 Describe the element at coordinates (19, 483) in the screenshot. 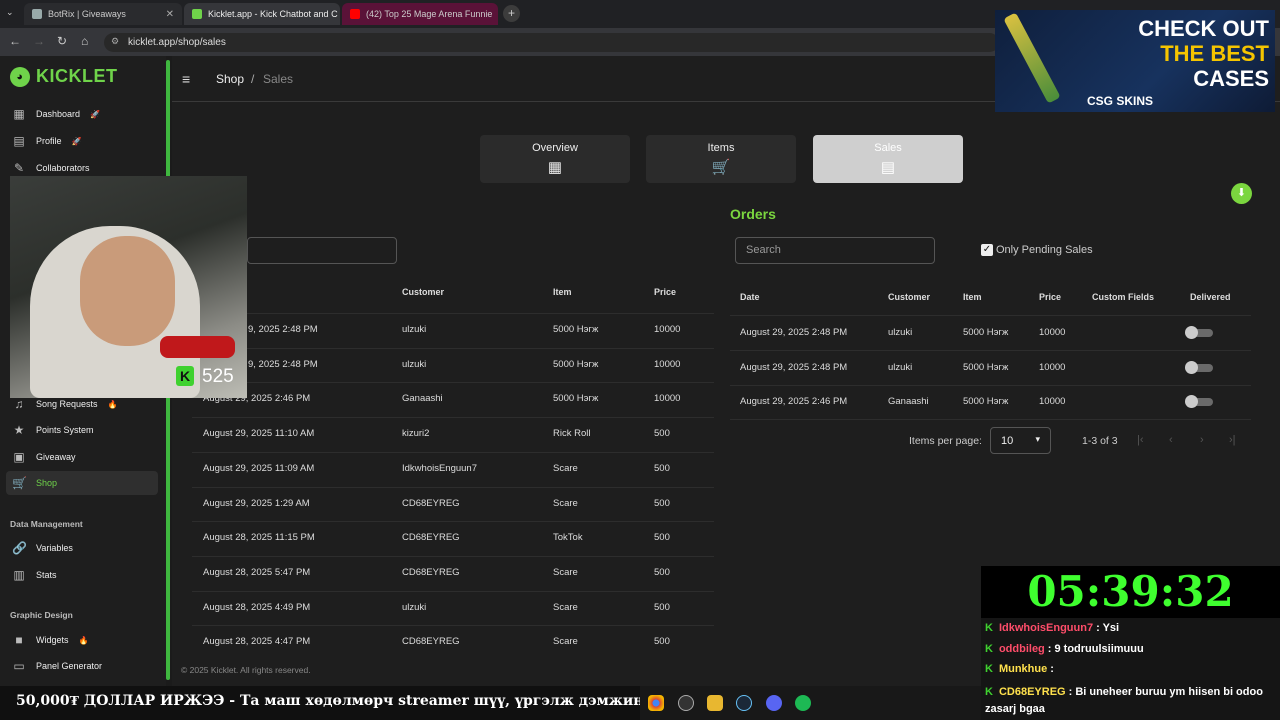

I see `cart-icon: 🛒` at that location.